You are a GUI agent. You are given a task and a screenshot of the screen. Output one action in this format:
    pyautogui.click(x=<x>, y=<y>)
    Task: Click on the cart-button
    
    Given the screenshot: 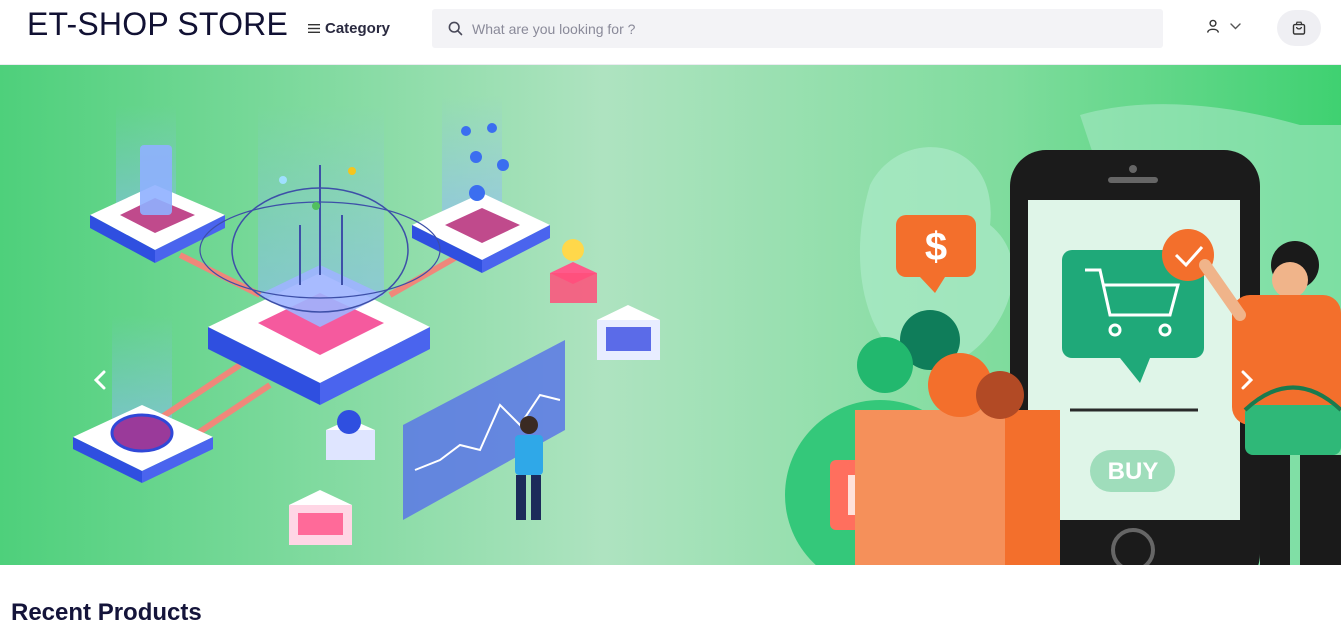 What is the action you would take?
    pyautogui.click(x=1299, y=28)
    